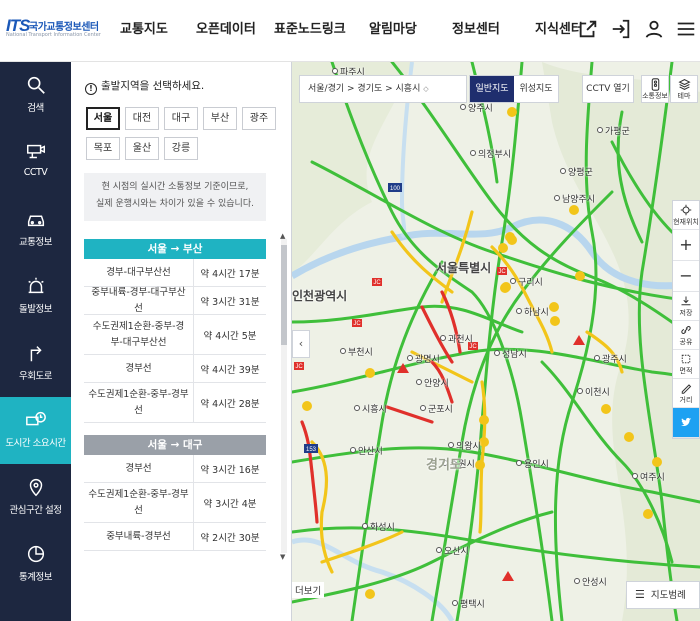 This screenshot has height=621, width=700. I want to click on menu-icon, so click(686, 29).